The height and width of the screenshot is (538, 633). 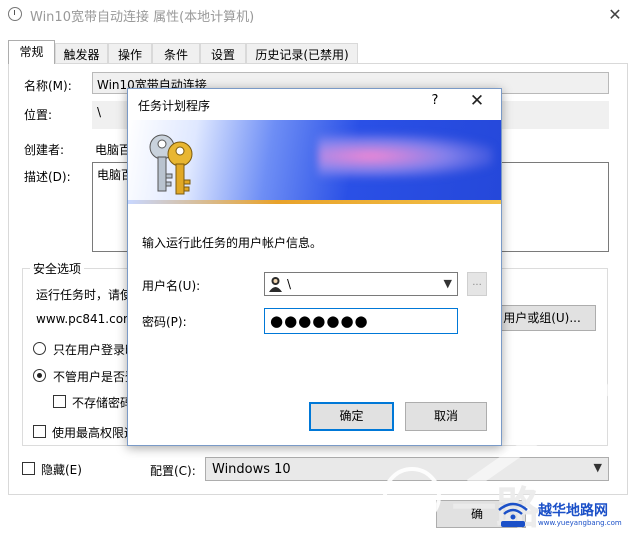 What do you see at coordinates (223, 53) in the screenshot?
I see `tab-settings: 设置` at bounding box center [223, 53].